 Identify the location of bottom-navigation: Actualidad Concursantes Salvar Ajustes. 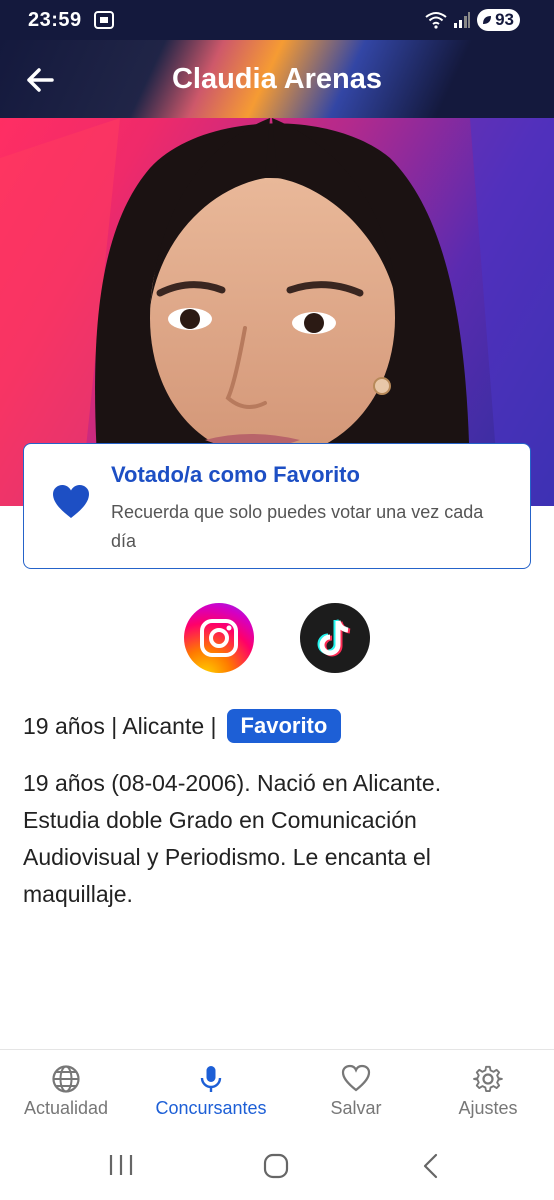
(277, 1090).